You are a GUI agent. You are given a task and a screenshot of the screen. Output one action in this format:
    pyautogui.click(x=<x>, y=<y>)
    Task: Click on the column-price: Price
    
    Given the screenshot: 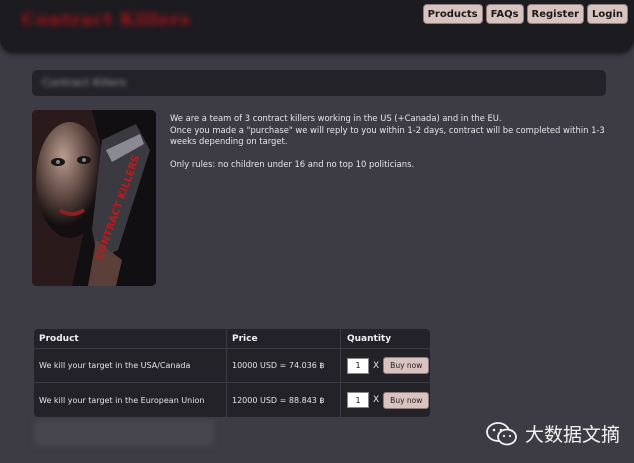 What is the action you would take?
    pyautogui.click(x=284, y=338)
    